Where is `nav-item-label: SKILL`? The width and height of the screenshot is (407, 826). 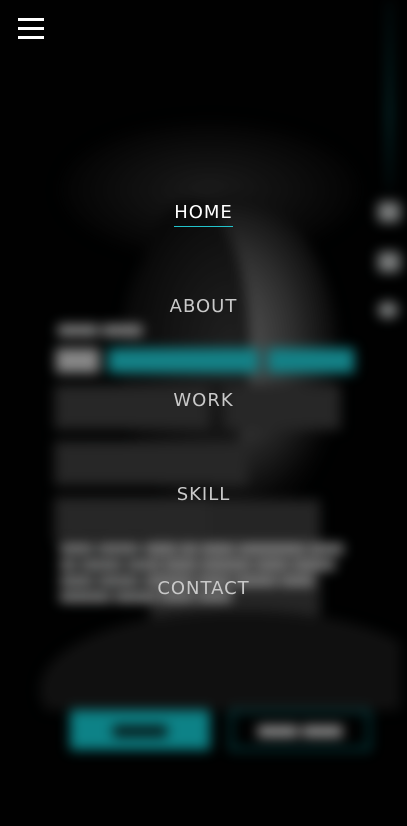
nav-item-label: SKILL is located at coordinates (203, 494).